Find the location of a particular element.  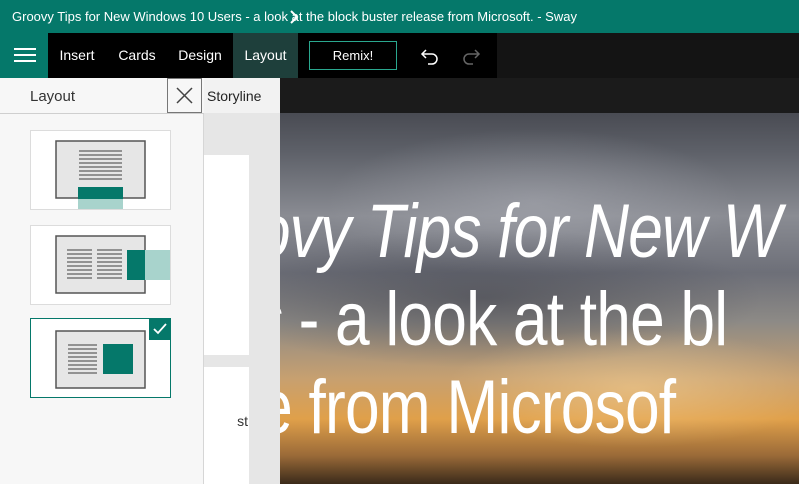

layout-panel-header: Layout is located at coordinates (102, 96).